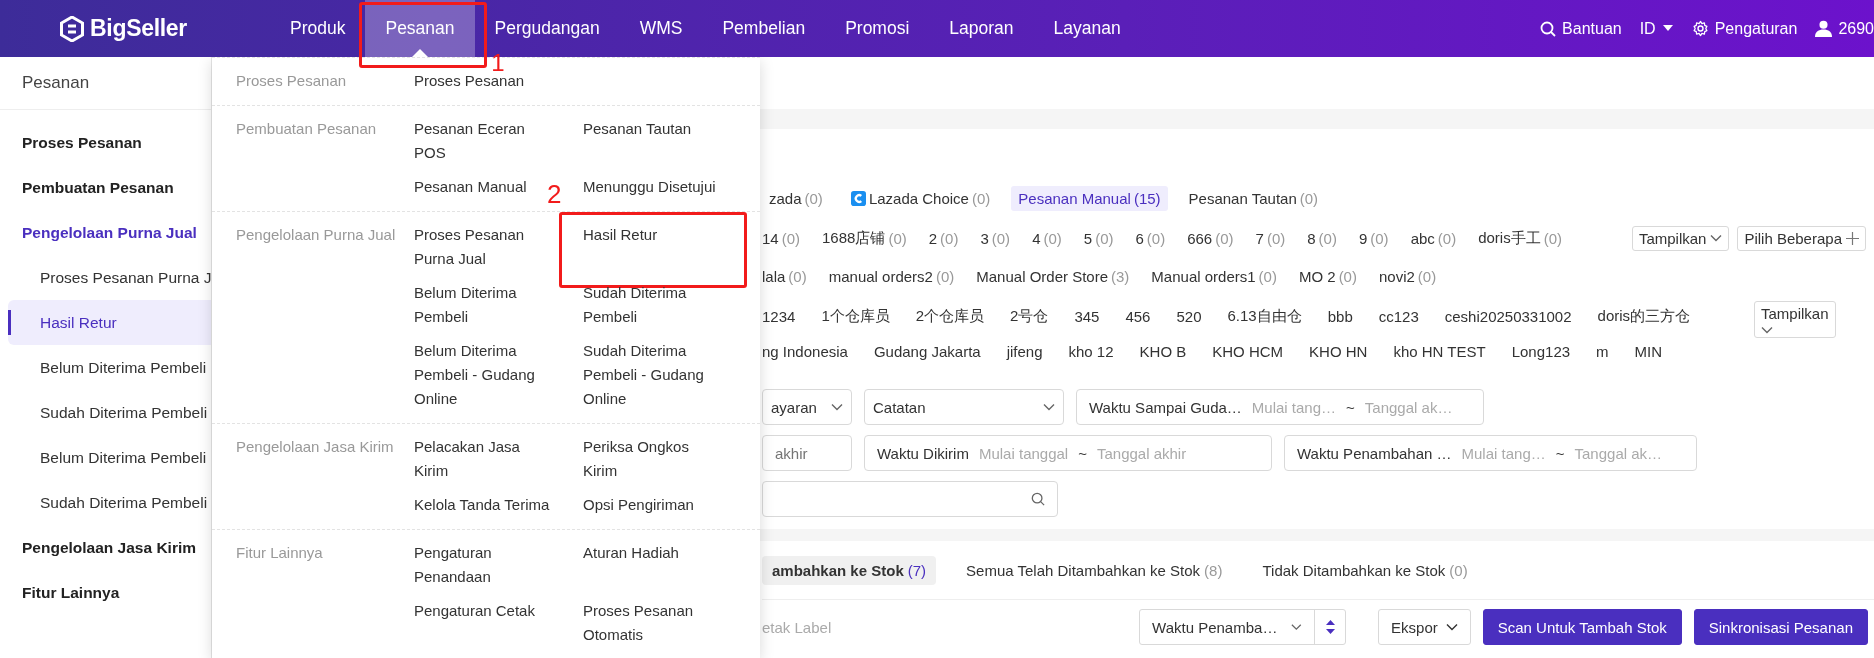  What do you see at coordinates (1327, 276) in the screenshot?
I see `store-filter: MO 2 (0)` at bounding box center [1327, 276].